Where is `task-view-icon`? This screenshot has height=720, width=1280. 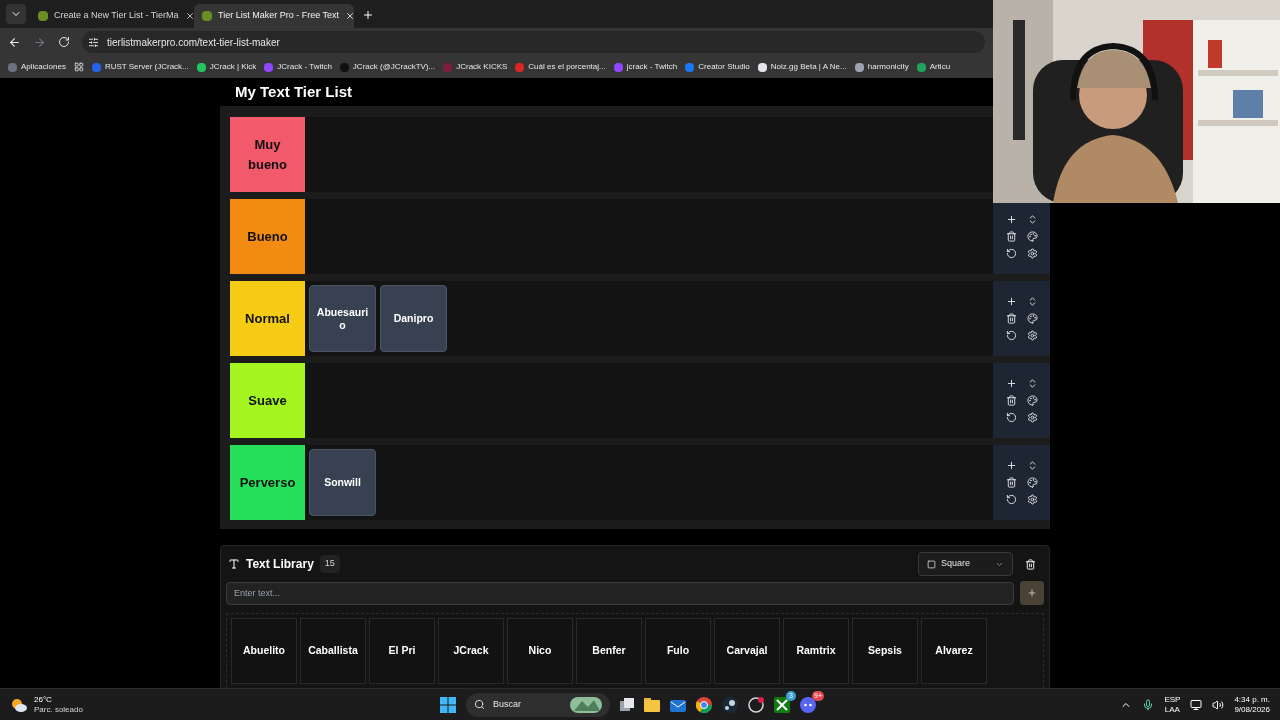
task-view-icon is located at coordinates (627, 704).